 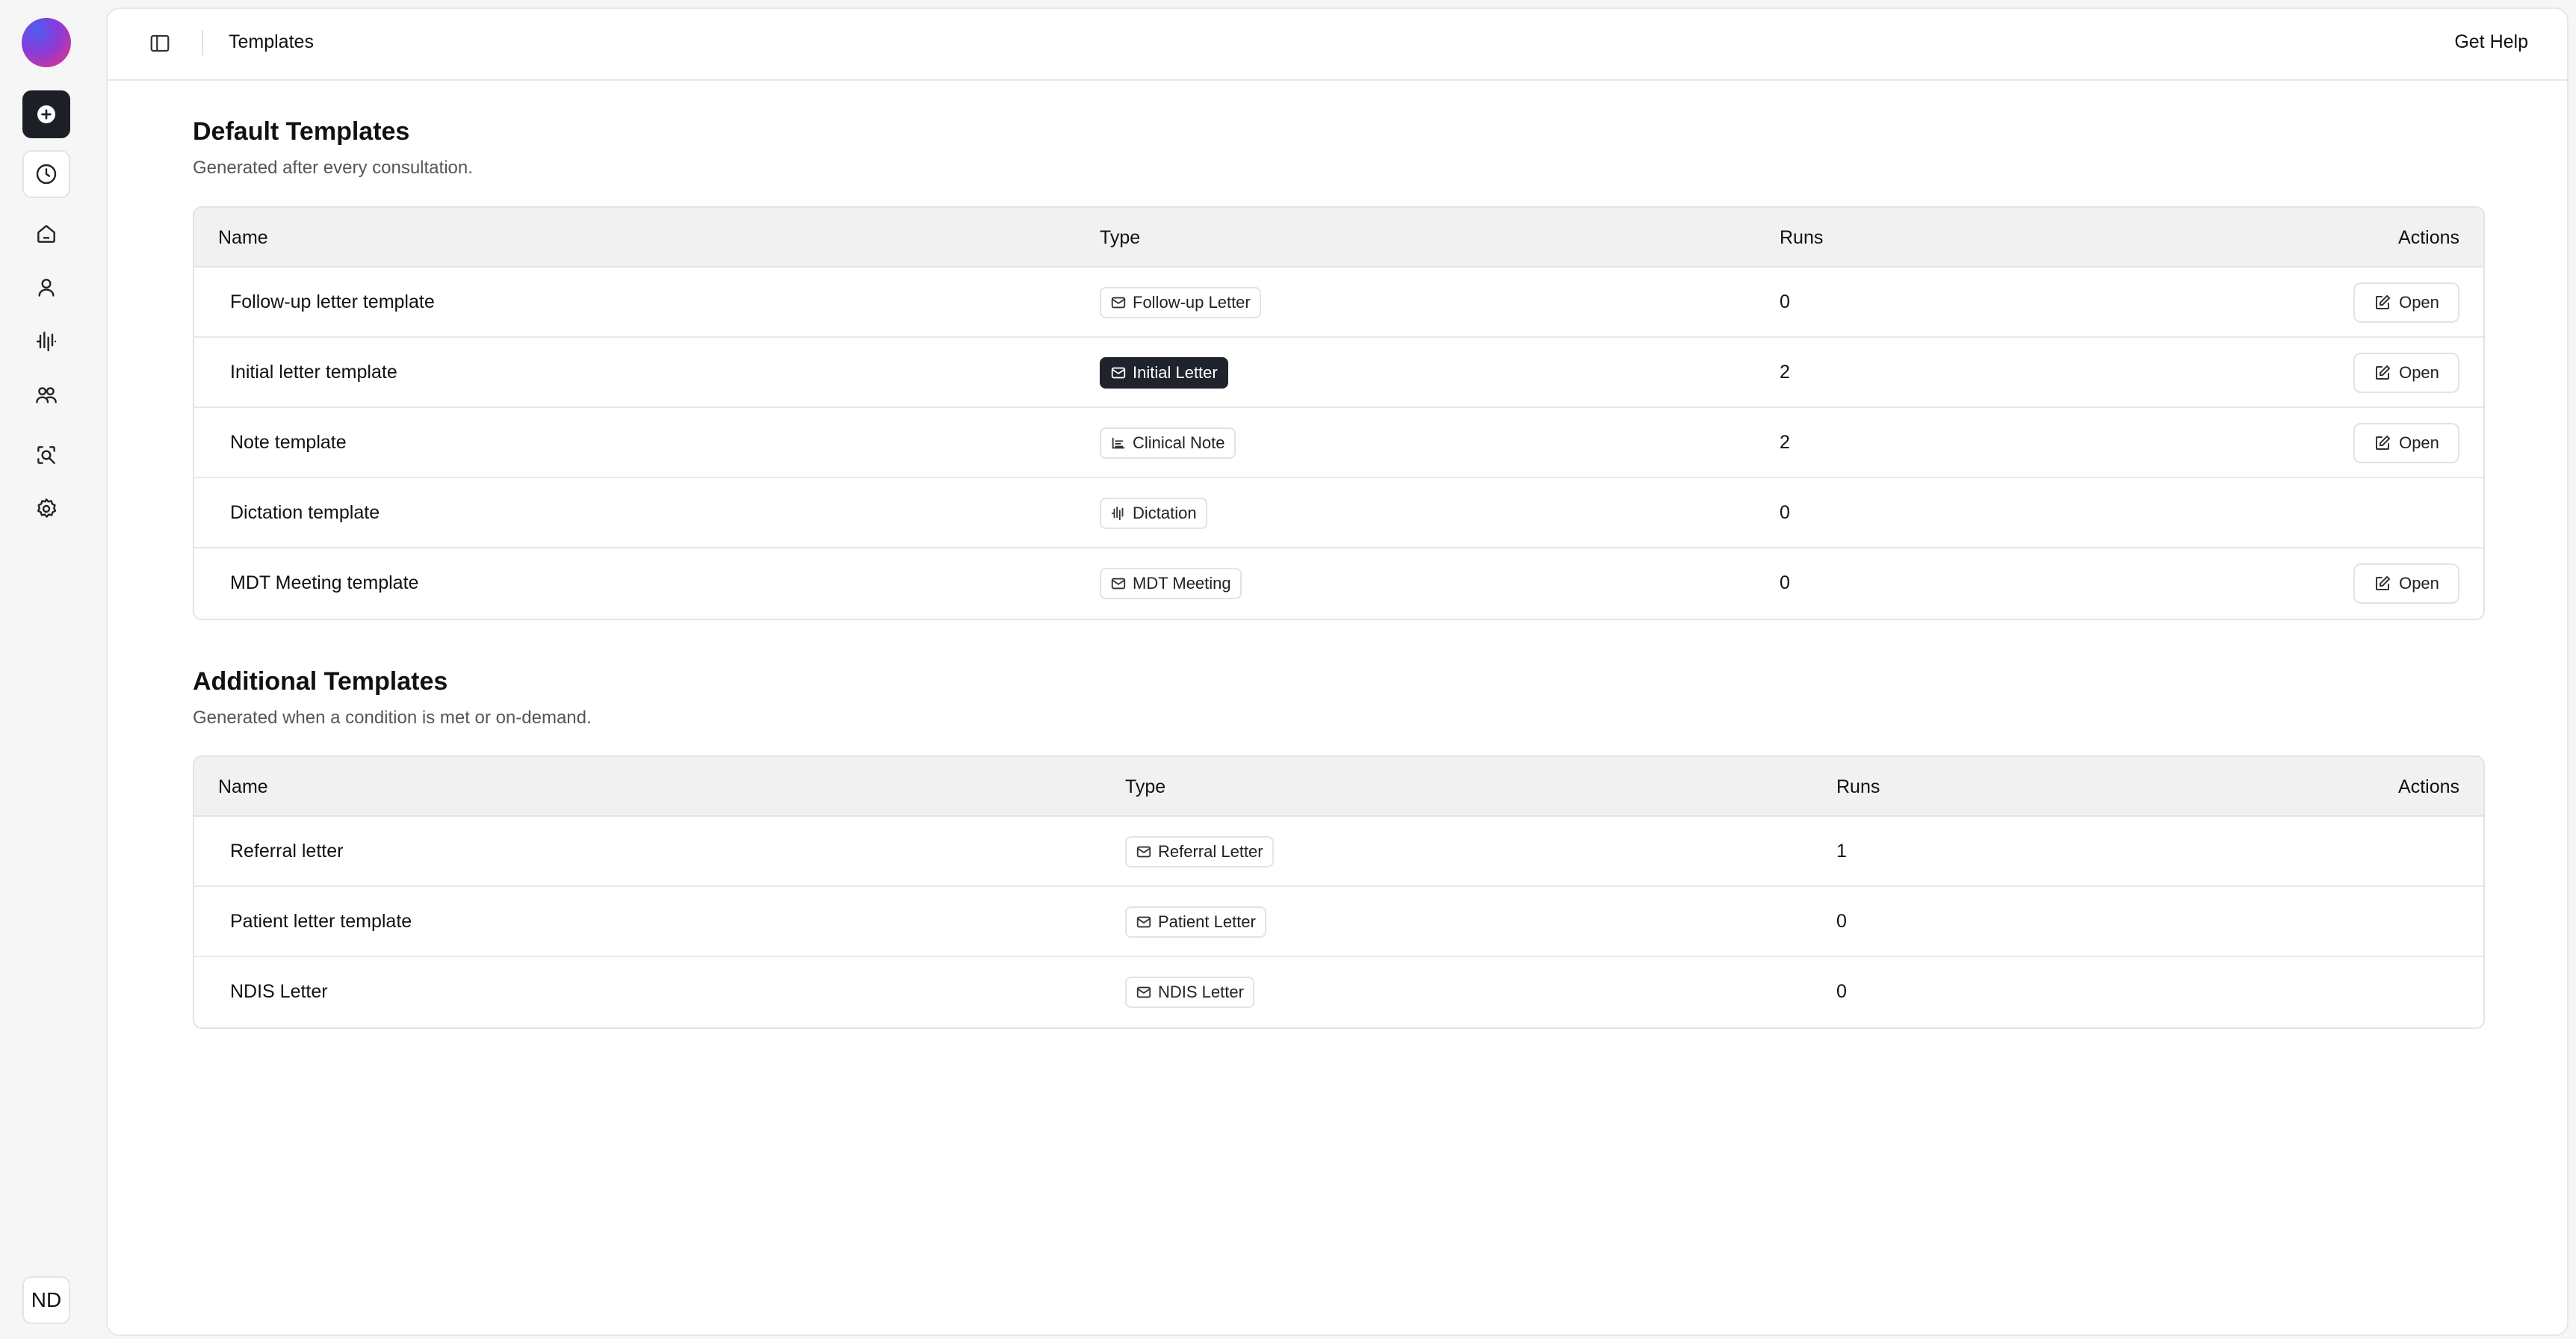 I want to click on template-name: Referral letter, so click(x=287, y=851).